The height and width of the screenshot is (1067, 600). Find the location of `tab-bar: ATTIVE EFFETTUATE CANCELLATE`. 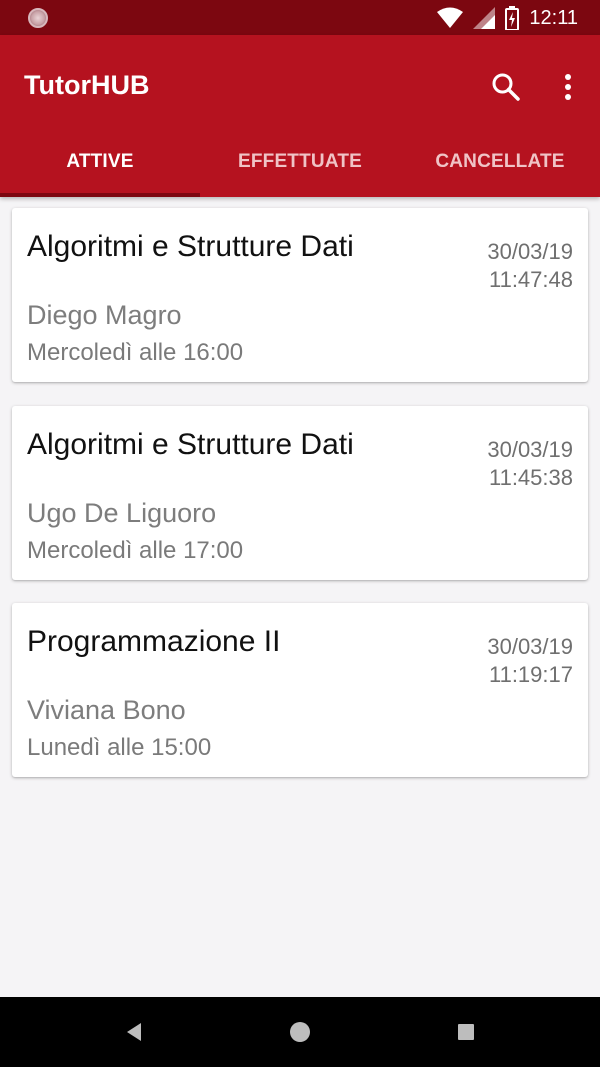

tab-bar: ATTIVE EFFETTUATE CANCELLATE is located at coordinates (300, 162).